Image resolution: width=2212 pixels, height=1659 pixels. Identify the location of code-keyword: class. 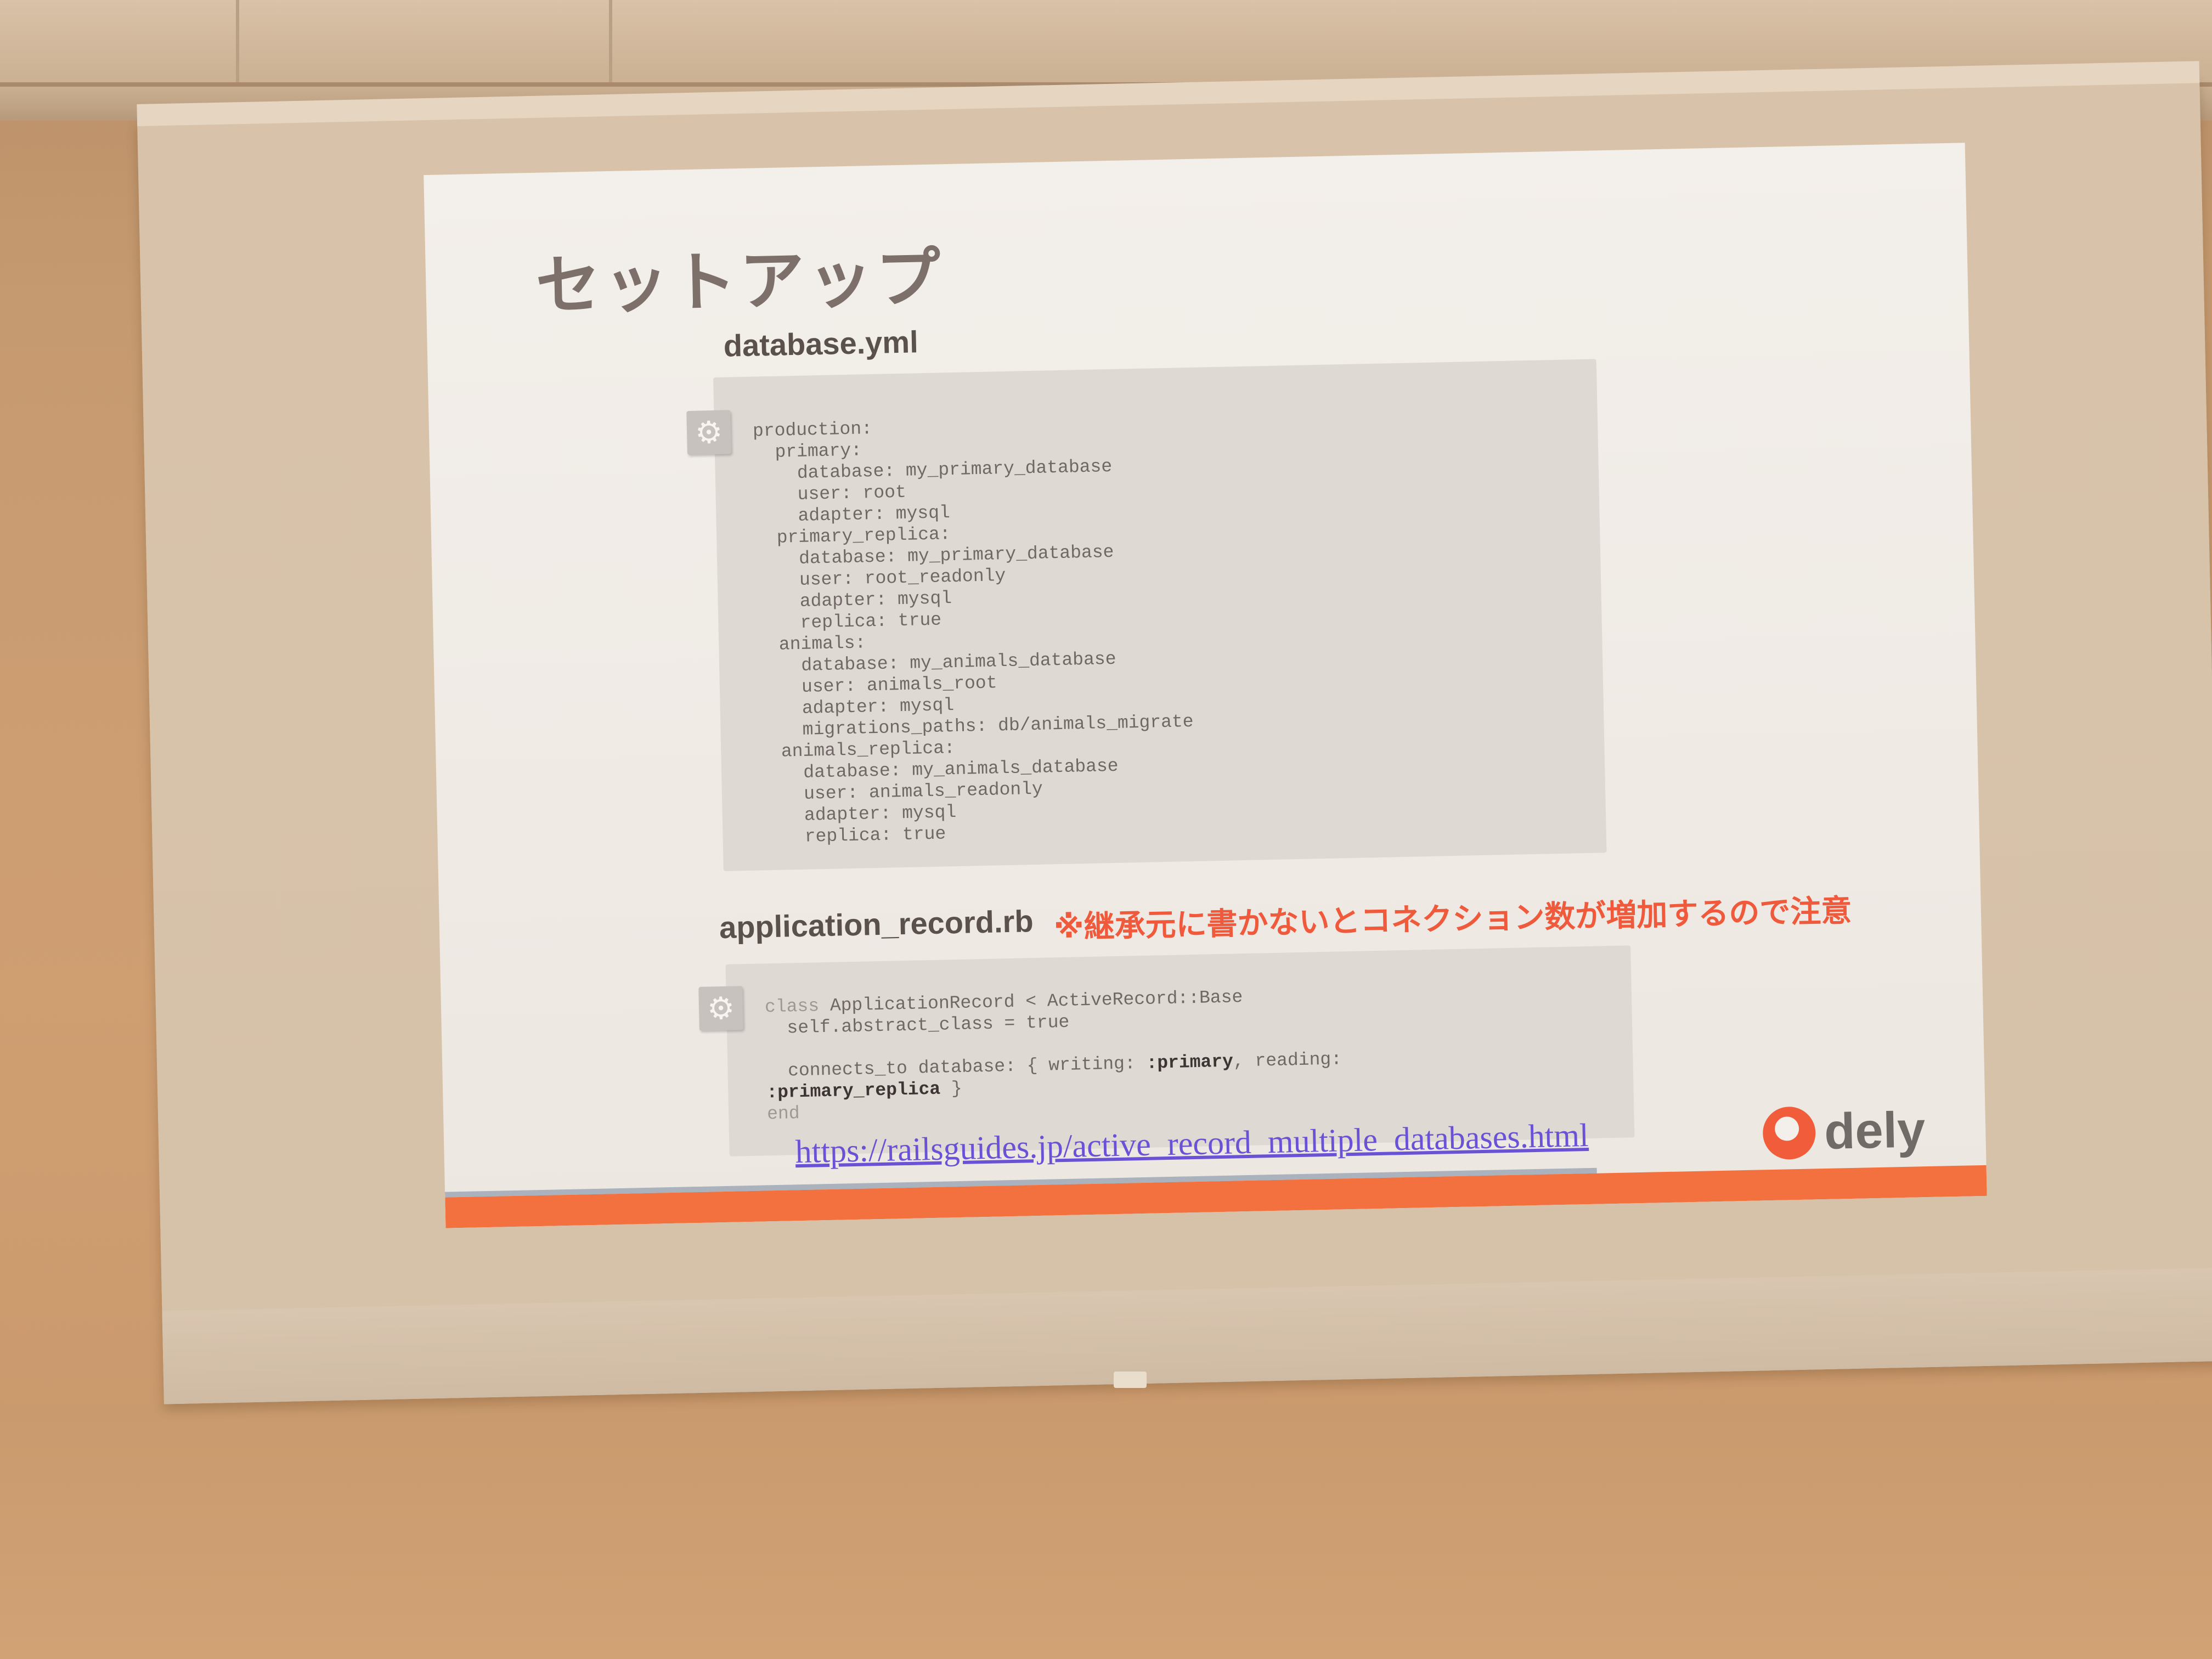
(792, 1007).